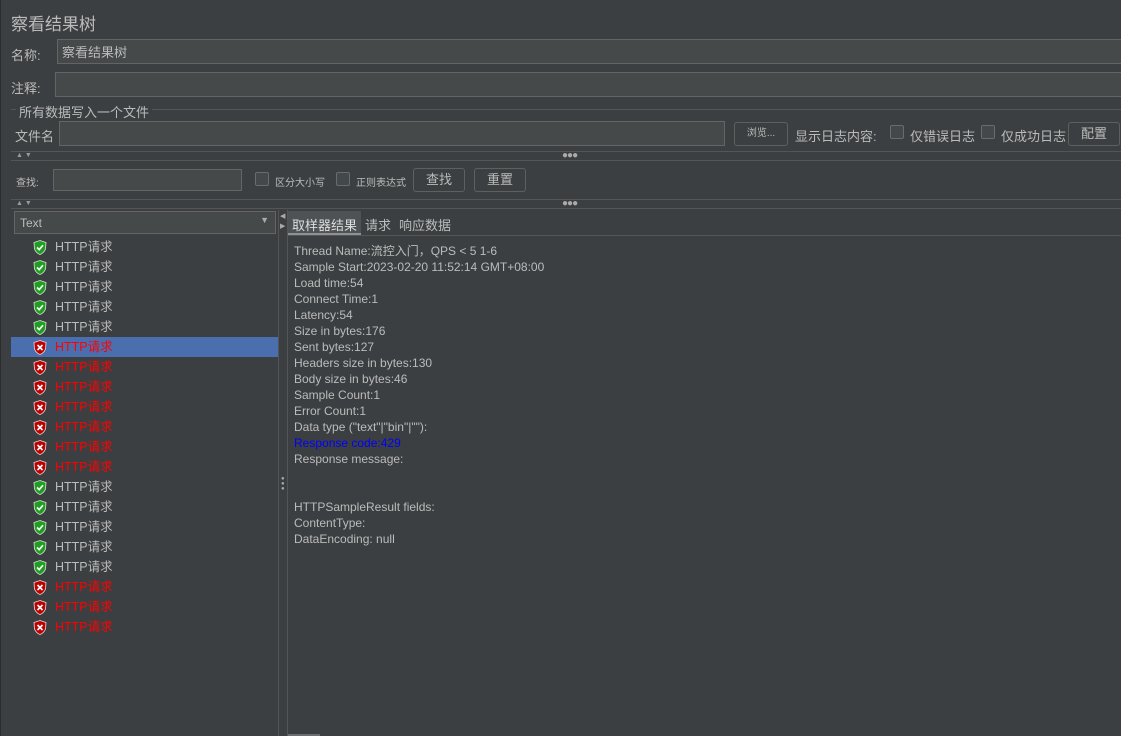 The height and width of the screenshot is (736, 1121). What do you see at coordinates (334, 347) in the screenshot?
I see `detail-line: Sent bytes:127` at bounding box center [334, 347].